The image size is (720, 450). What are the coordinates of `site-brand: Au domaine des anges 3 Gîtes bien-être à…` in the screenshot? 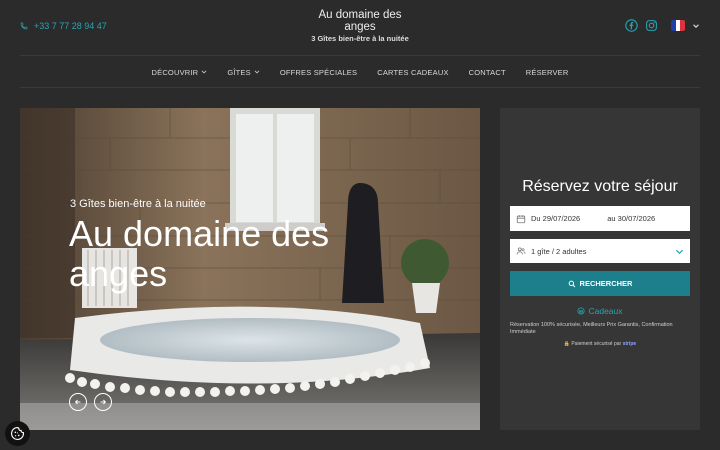 It's located at (360, 26).